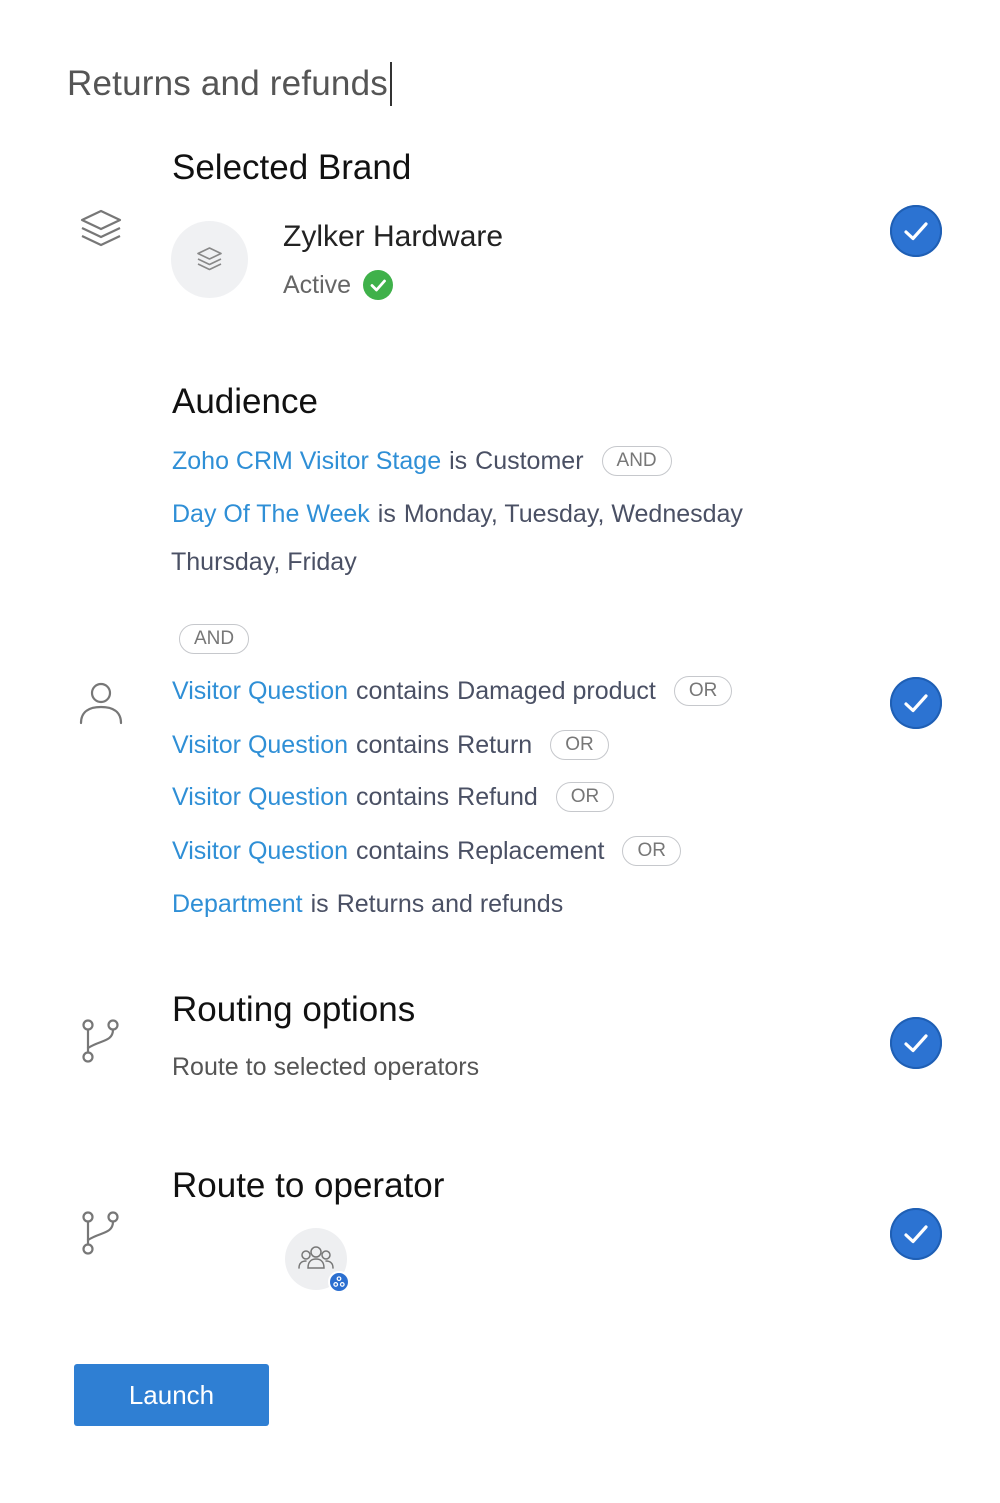 Image resolution: width=1000 pixels, height=1503 pixels. What do you see at coordinates (237, 904) in the screenshot?
I see `condition-field: Department` at bounding box center [237, 904].